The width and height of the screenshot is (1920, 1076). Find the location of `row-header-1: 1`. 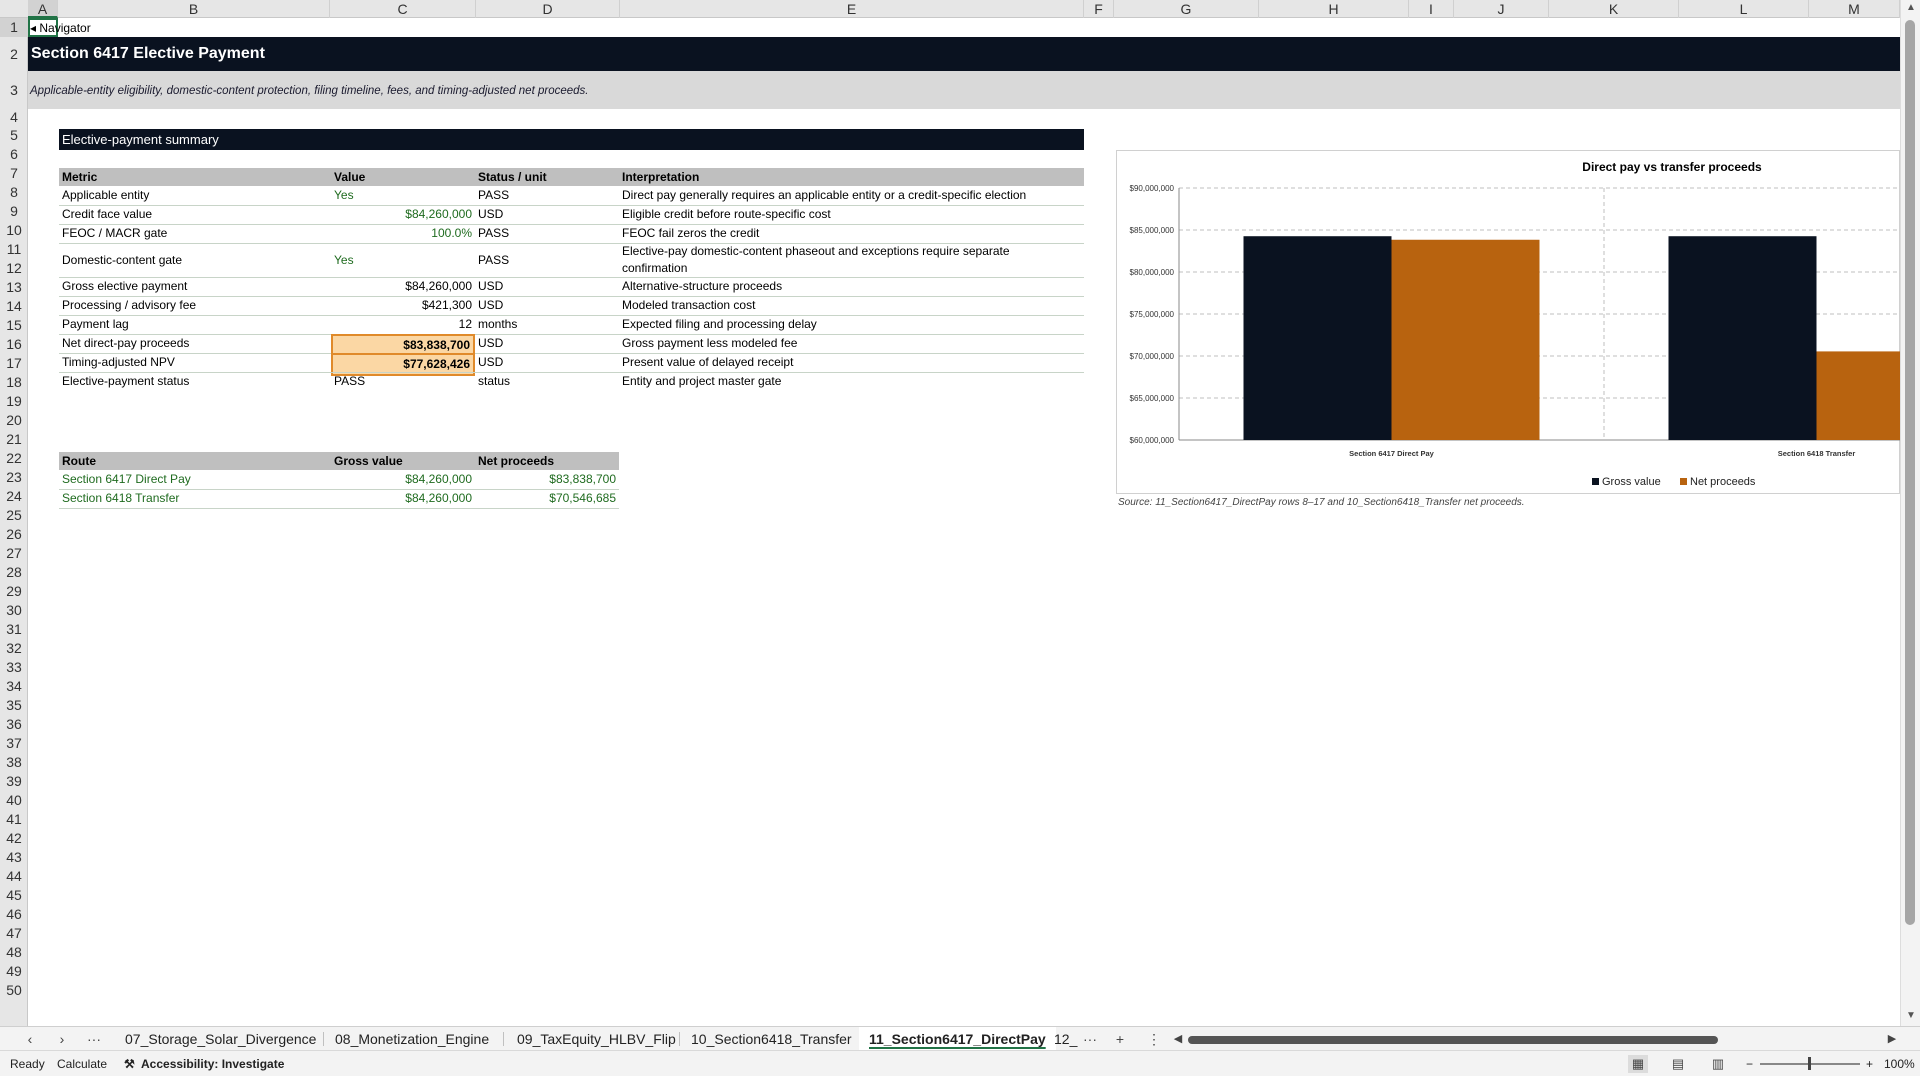

row-header-1: 1 is located at coordinates (14, 27).